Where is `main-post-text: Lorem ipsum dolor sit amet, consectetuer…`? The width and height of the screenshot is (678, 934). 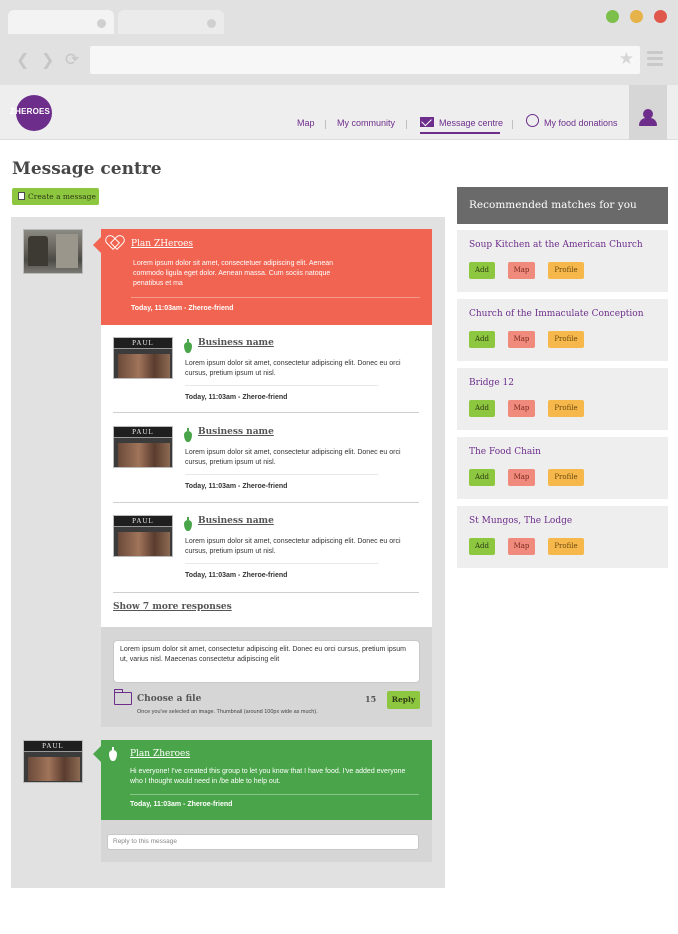
main-post-text: Lorem ipsum dolor sit amet, consectetuer… is located at coordinates (233, 273).